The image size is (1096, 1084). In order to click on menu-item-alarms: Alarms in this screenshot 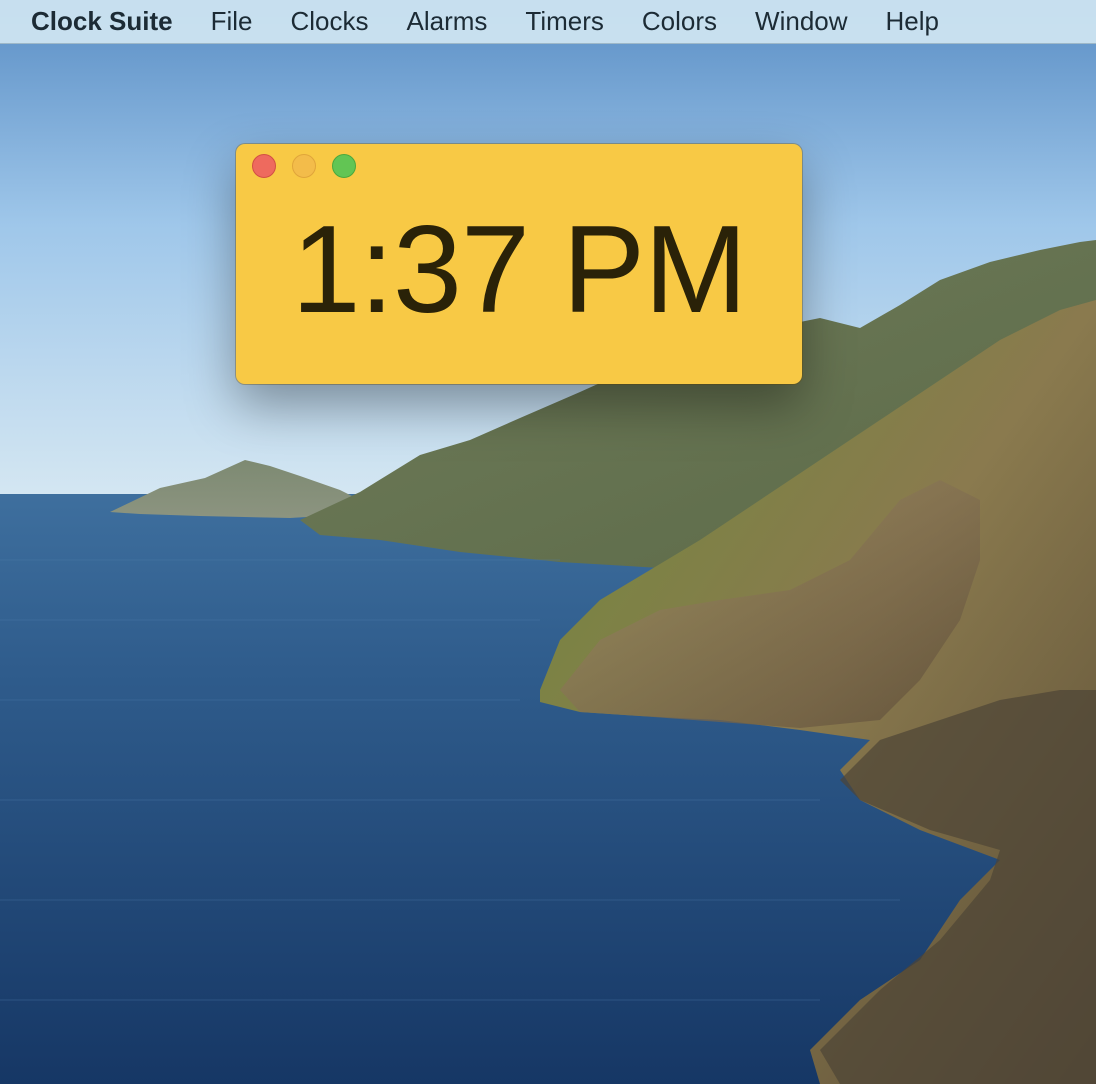, I will do `click(447, 21)`.